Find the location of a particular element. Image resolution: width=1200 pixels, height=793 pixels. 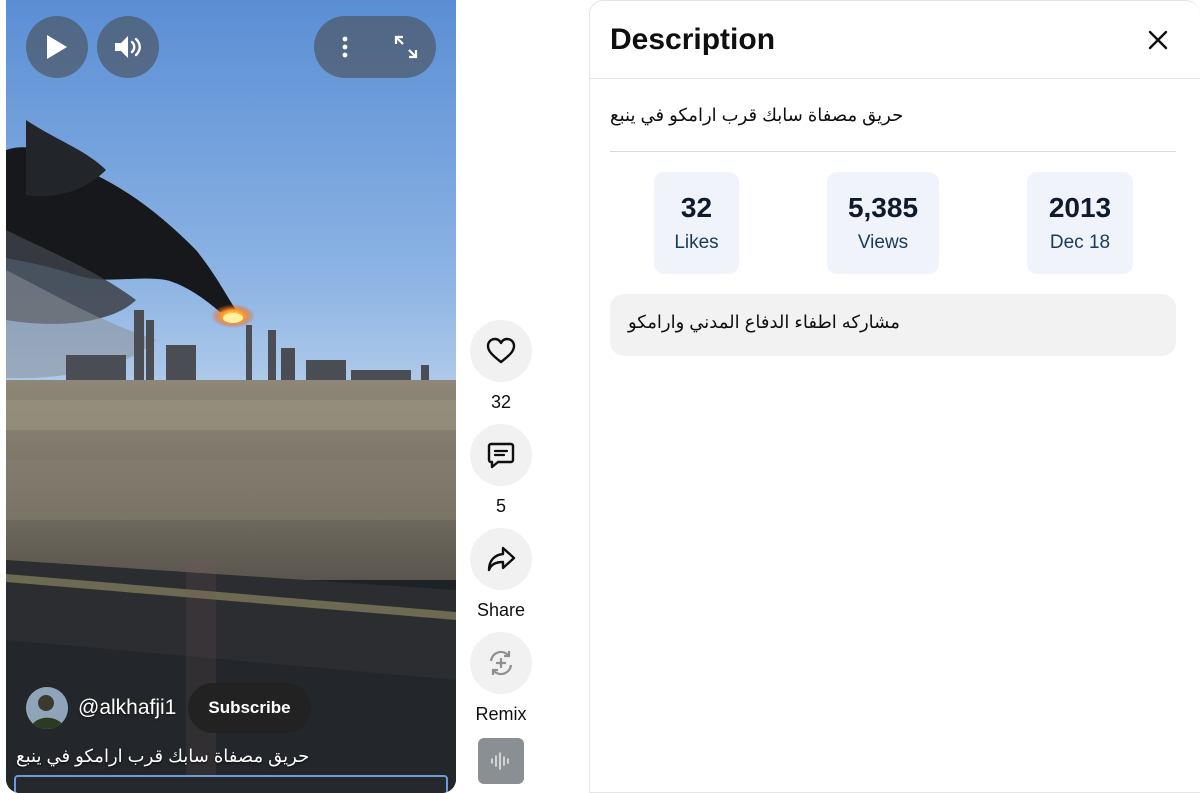

share-label: Share is located at coordinates (501, 610).